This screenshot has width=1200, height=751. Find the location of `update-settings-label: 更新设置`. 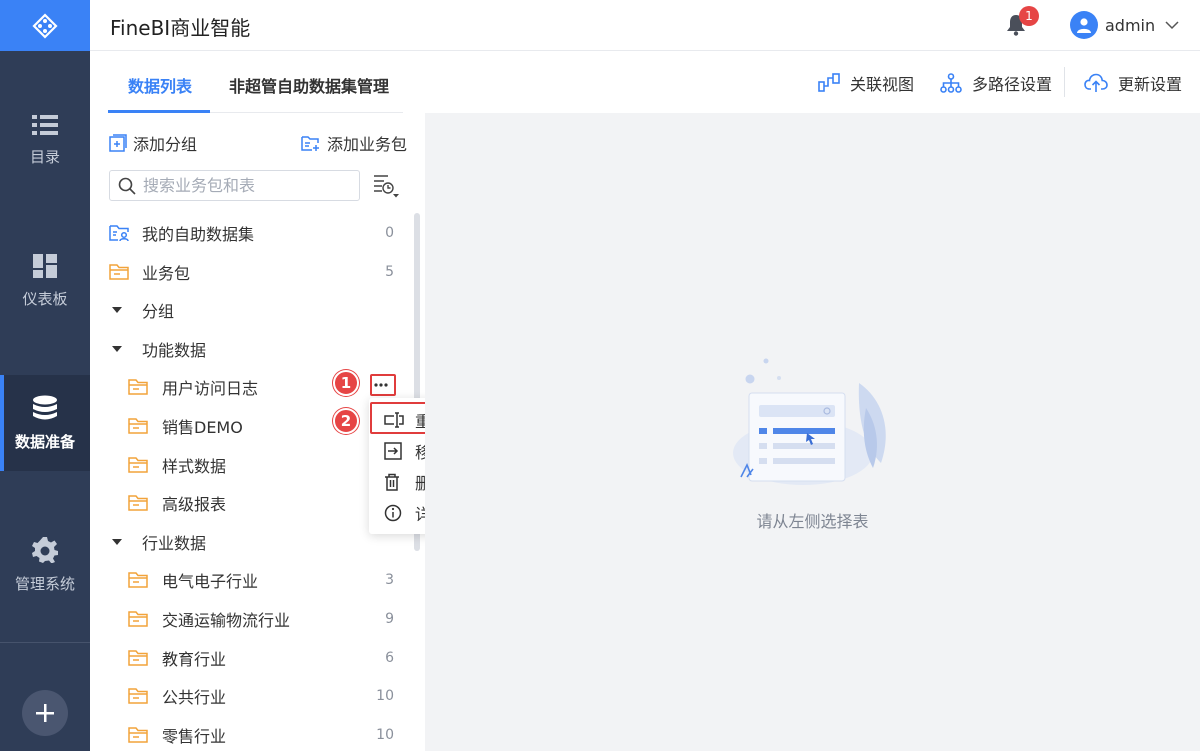

update-settings-label: 更新设置 is located at coordinates (1150, 84).